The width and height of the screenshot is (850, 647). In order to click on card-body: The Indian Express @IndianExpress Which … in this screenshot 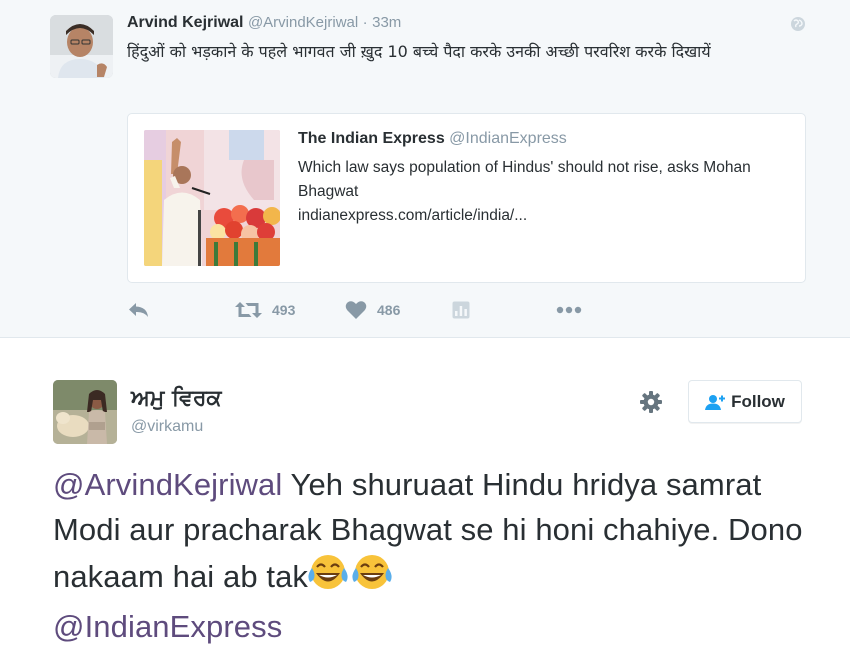, I will do `click(548, 179)`.